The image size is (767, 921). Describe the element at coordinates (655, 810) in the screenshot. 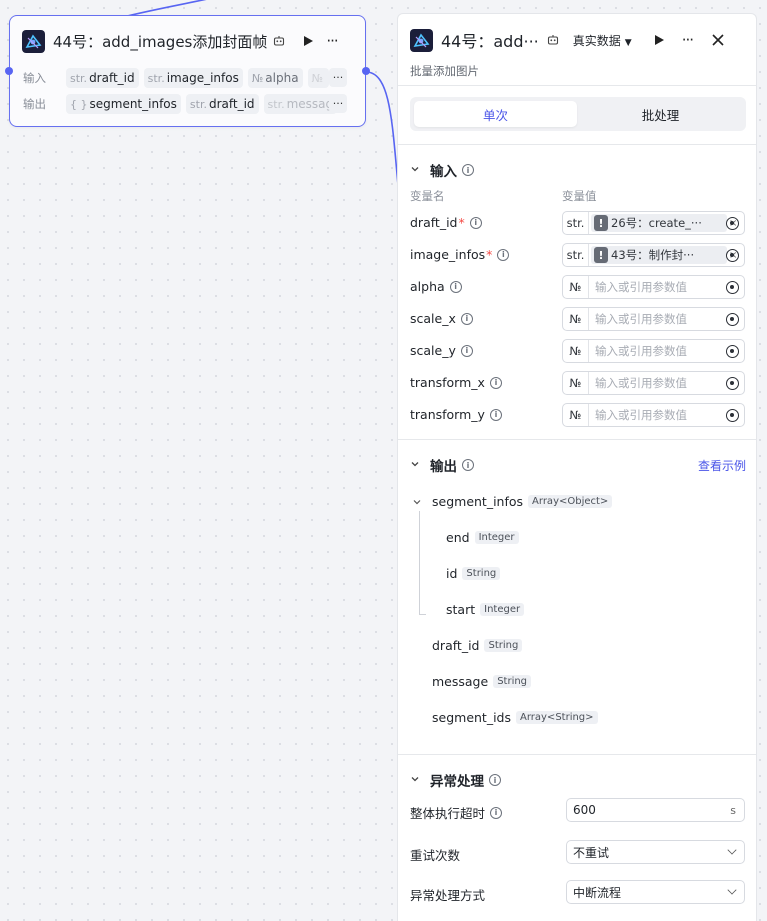

I see `timeout-input: 600 s` at that location.